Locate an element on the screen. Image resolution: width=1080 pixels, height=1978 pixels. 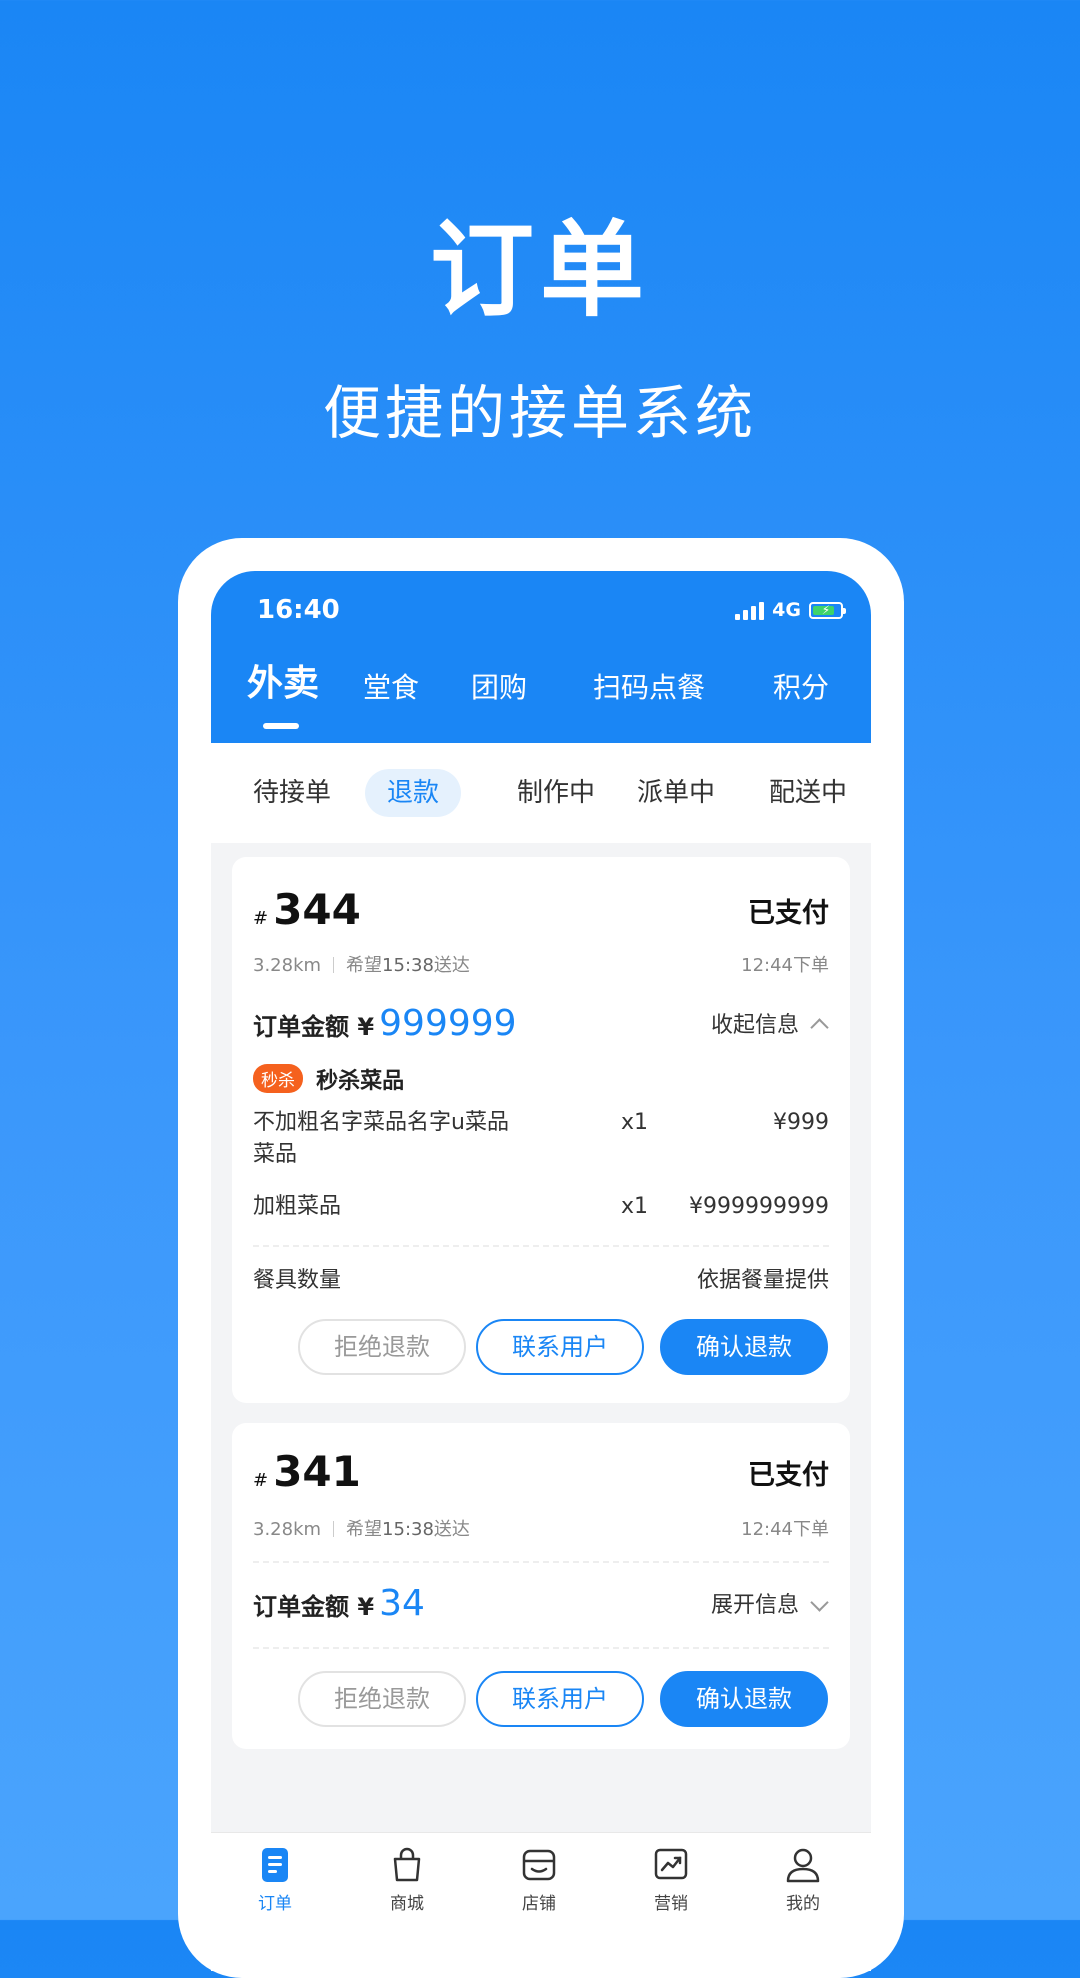
item-price: ¥999999999 is located at coordinates (759, 1206).